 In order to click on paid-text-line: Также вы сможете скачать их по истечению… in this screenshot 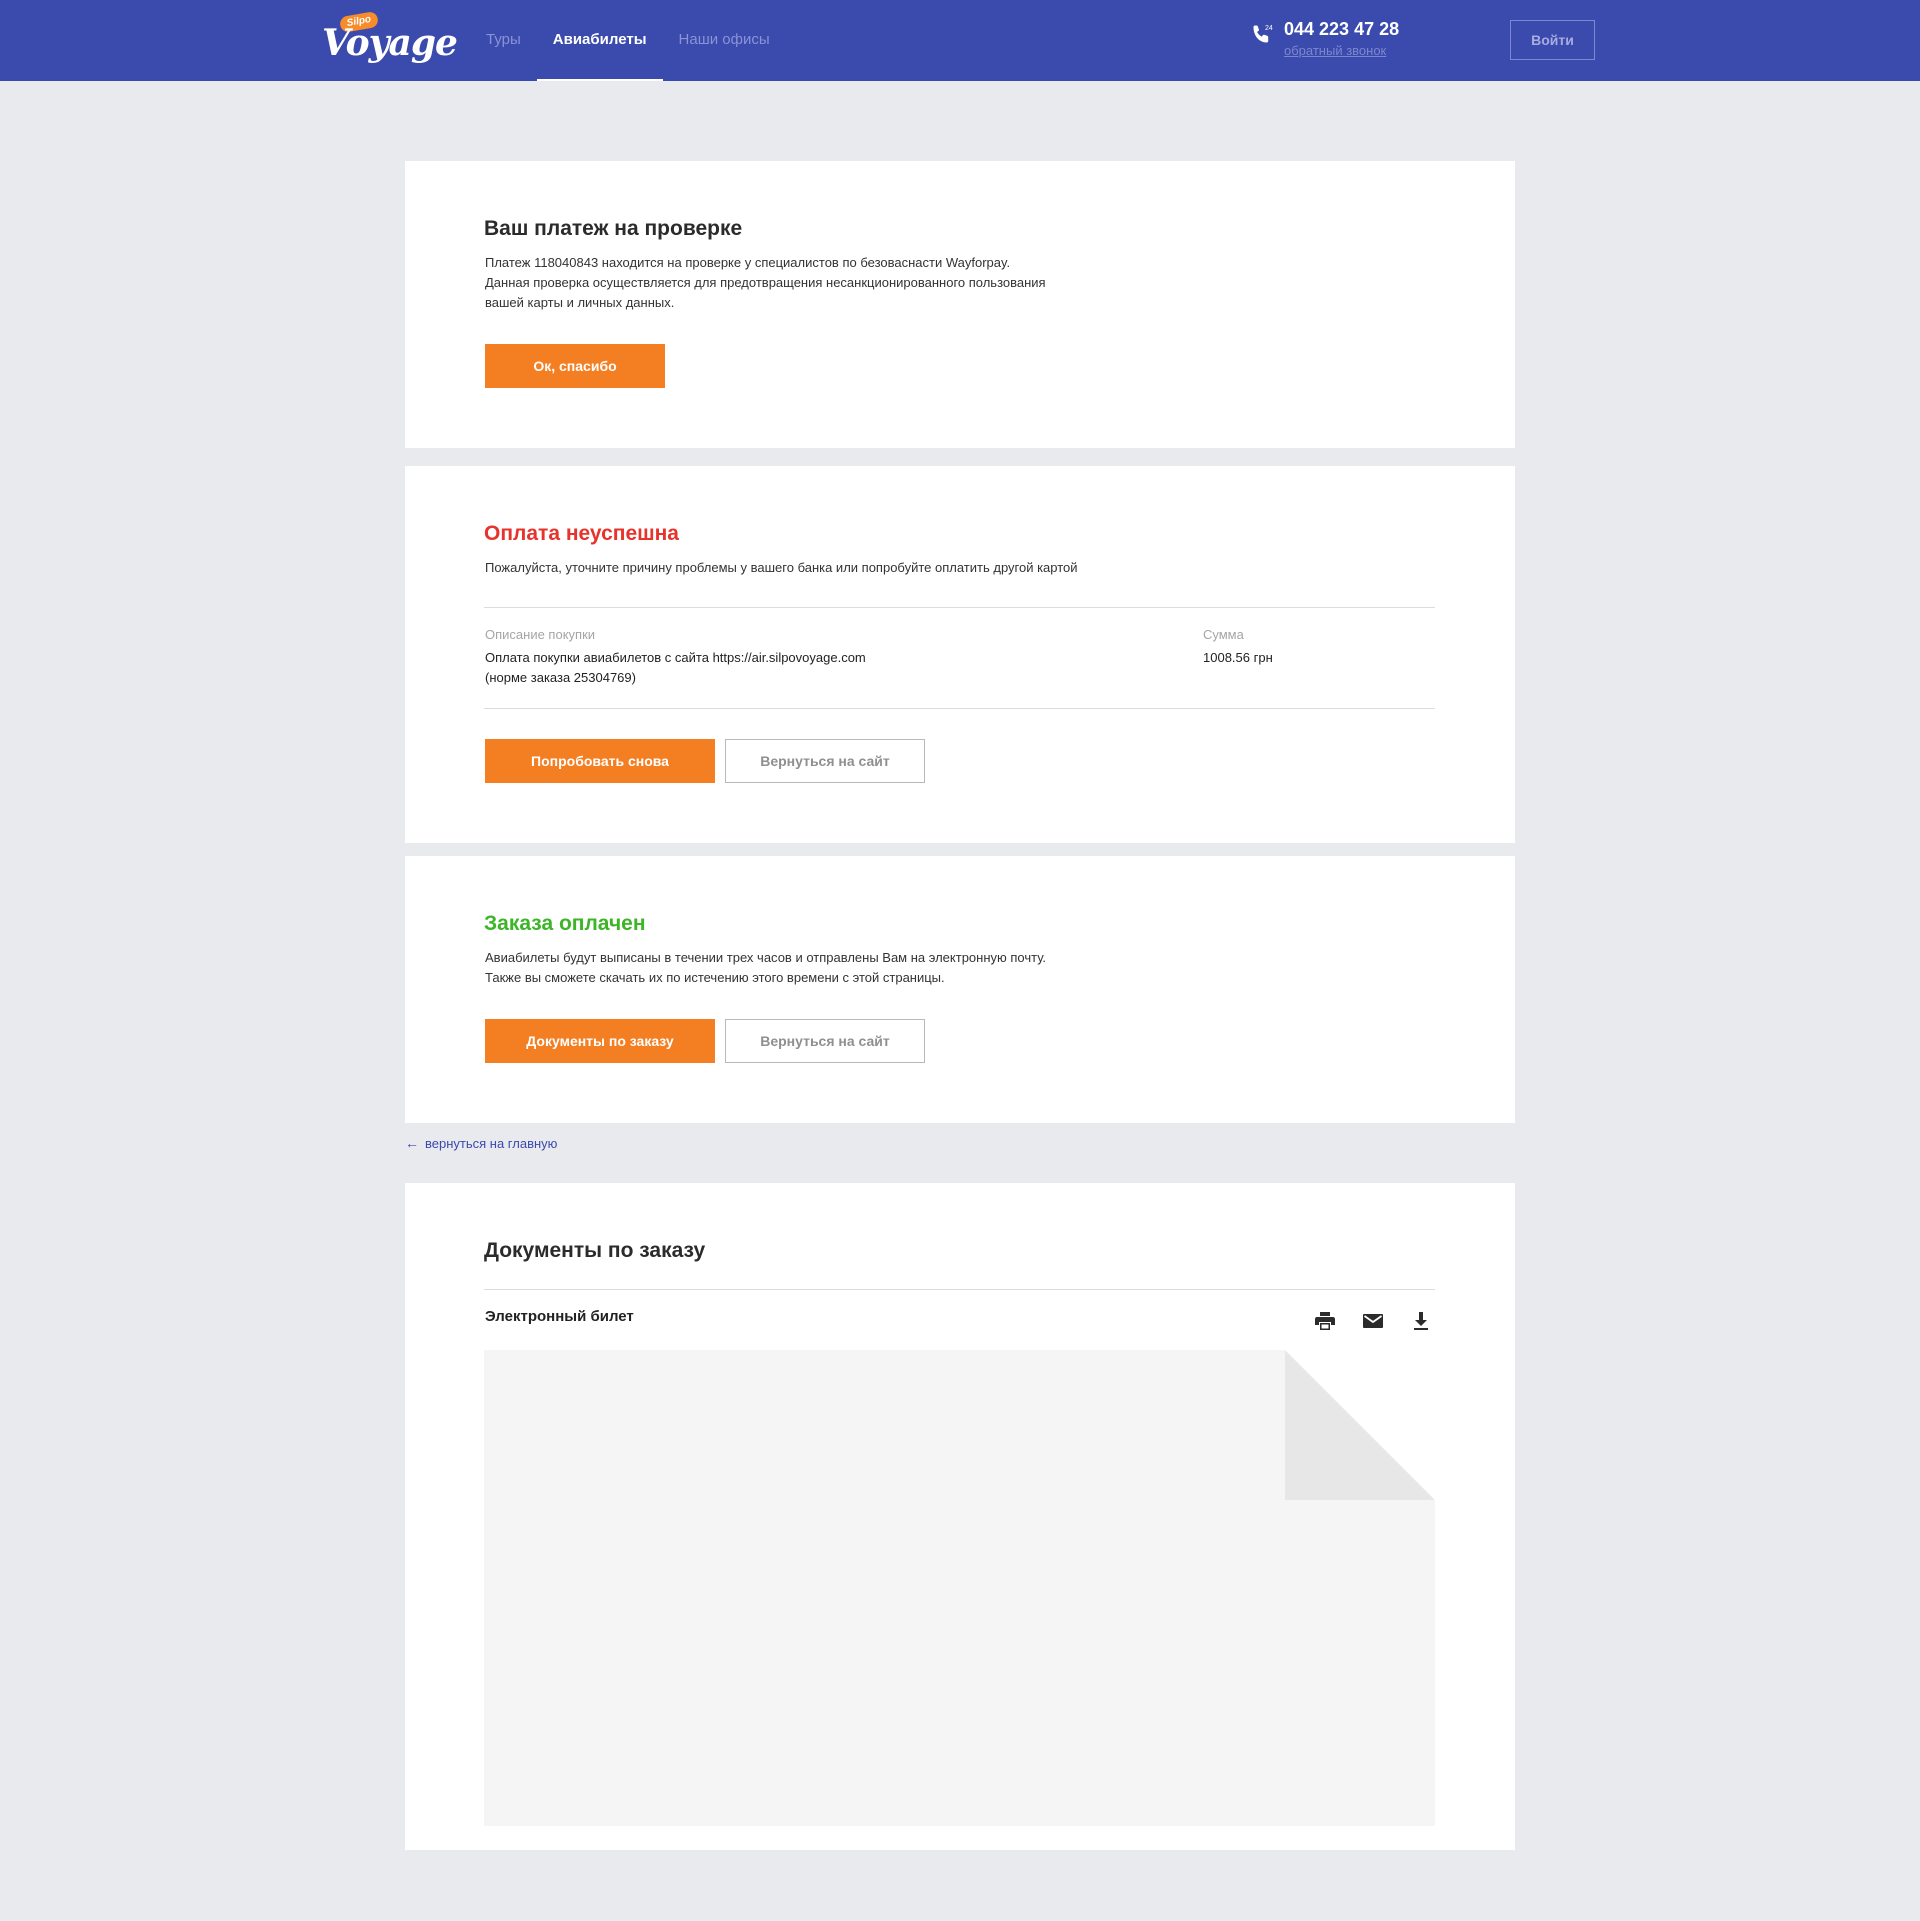, I will do `click(715, 977)`.